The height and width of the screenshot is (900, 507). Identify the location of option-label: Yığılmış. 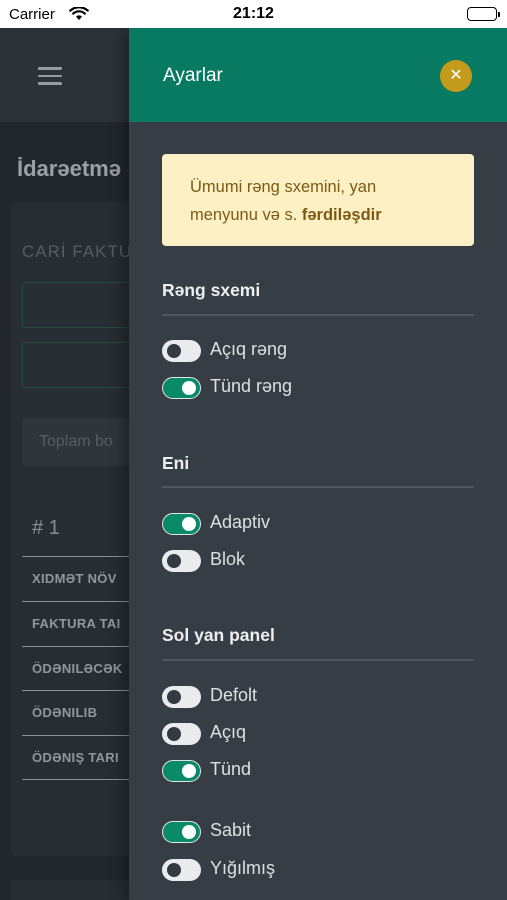
(243, 868).